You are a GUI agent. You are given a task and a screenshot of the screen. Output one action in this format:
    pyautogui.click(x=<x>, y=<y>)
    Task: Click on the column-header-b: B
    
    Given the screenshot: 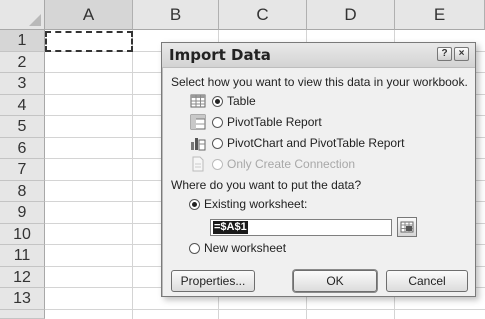 What is the action you would take?
    pyautogui.click(x=176, y=15)
    